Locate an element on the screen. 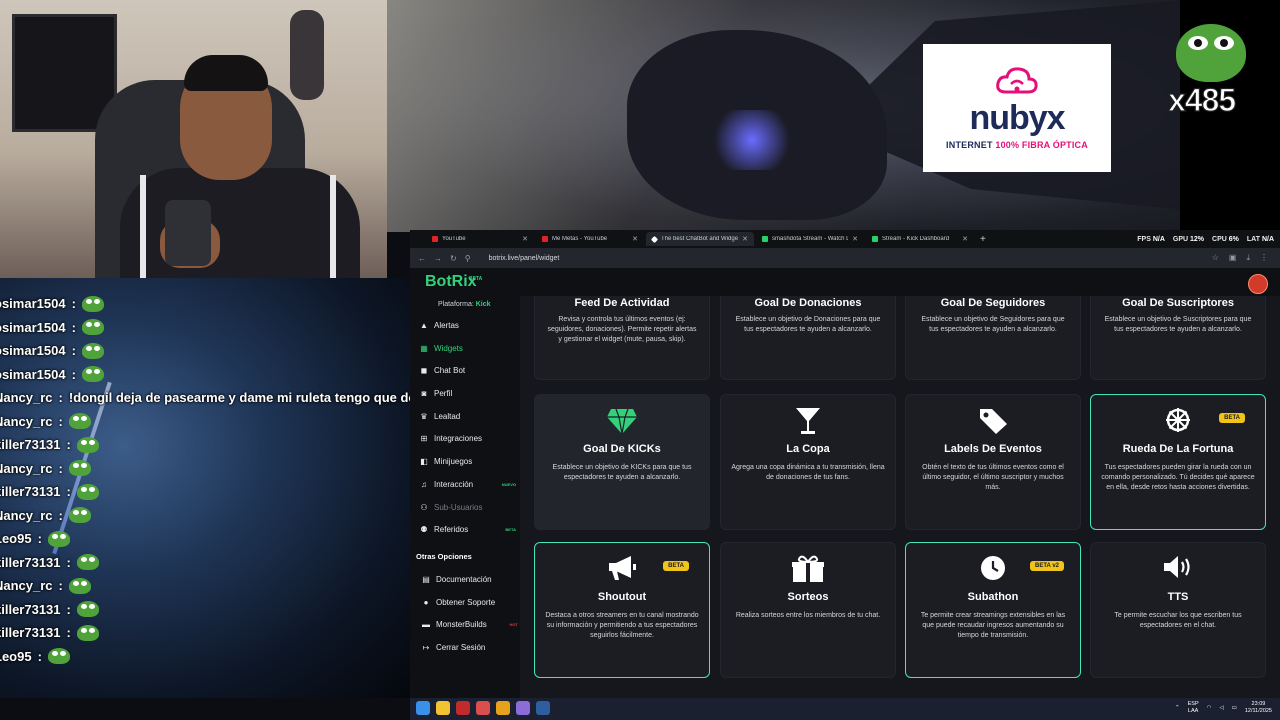  diamond-icon is located at coordinates (622, 424).